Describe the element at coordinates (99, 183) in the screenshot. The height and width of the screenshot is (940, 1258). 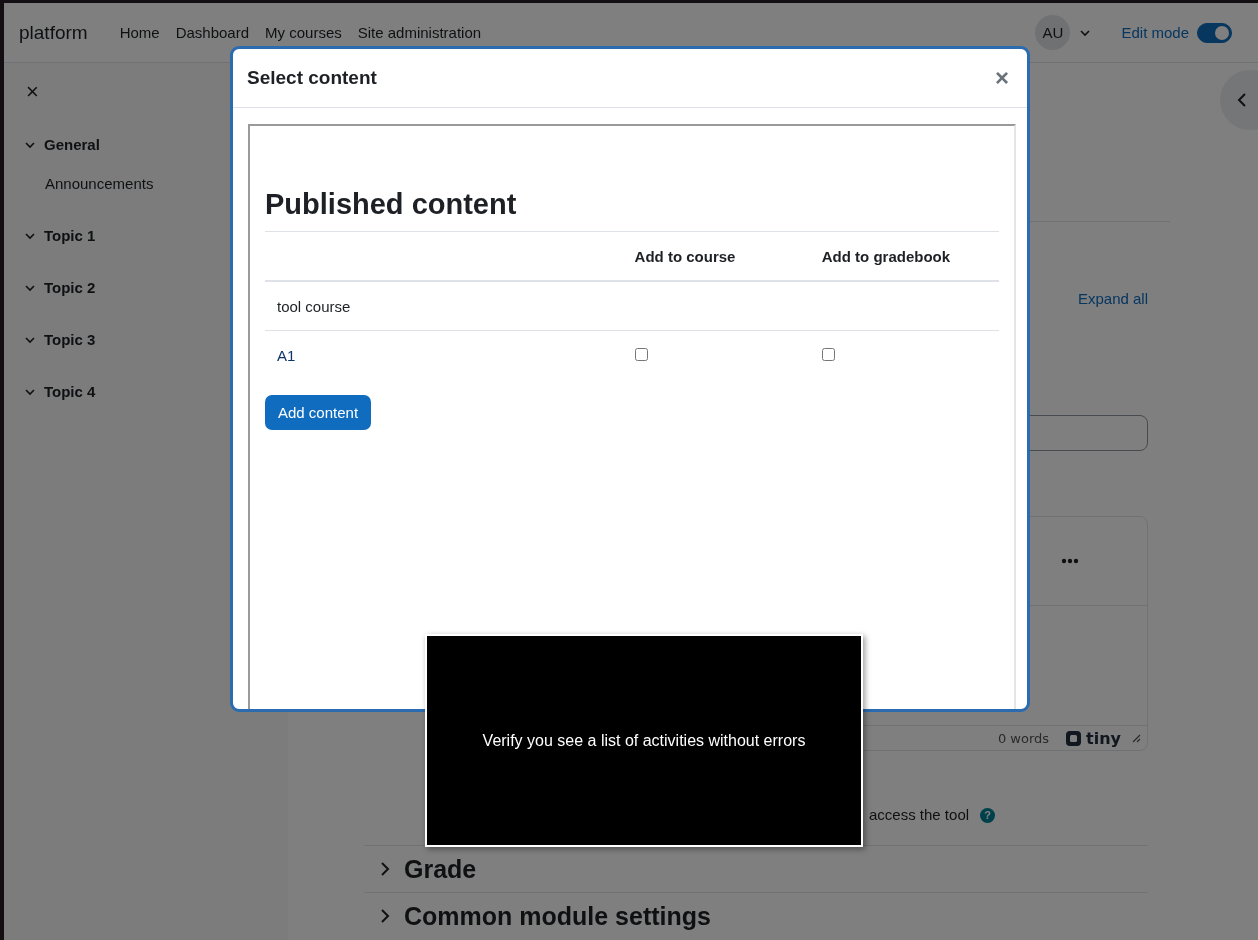
I see `activity-link: Announcements` at that location.